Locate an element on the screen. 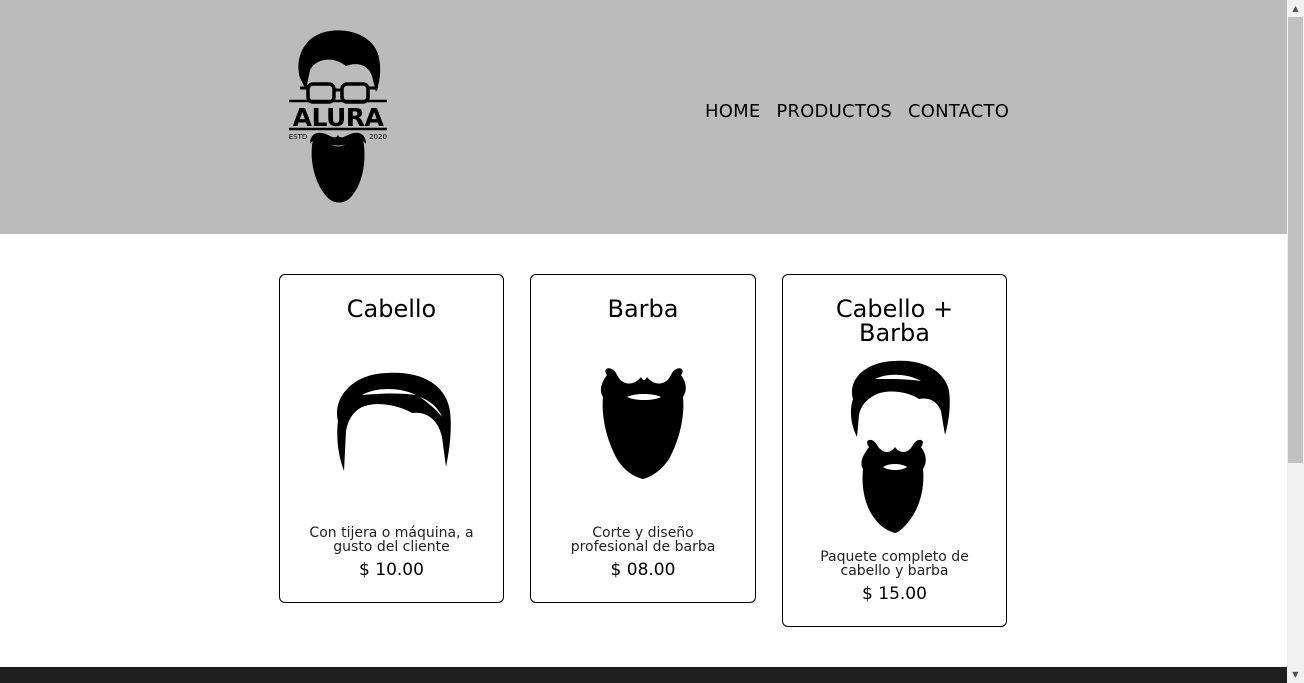 Image resolution: width=1304 pixels, height=683 pixels. hair-icon is located at coordinates (394, 421).